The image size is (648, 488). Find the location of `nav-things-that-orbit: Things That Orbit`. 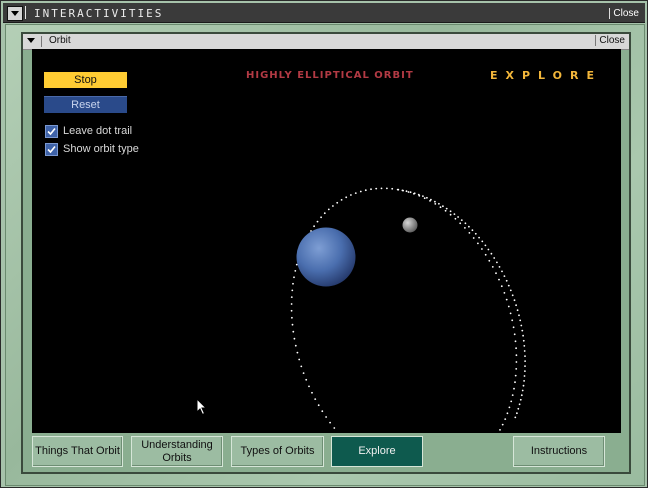

nav-things-that-orbit: Things That Orbit is located at coordinates (77, 451).